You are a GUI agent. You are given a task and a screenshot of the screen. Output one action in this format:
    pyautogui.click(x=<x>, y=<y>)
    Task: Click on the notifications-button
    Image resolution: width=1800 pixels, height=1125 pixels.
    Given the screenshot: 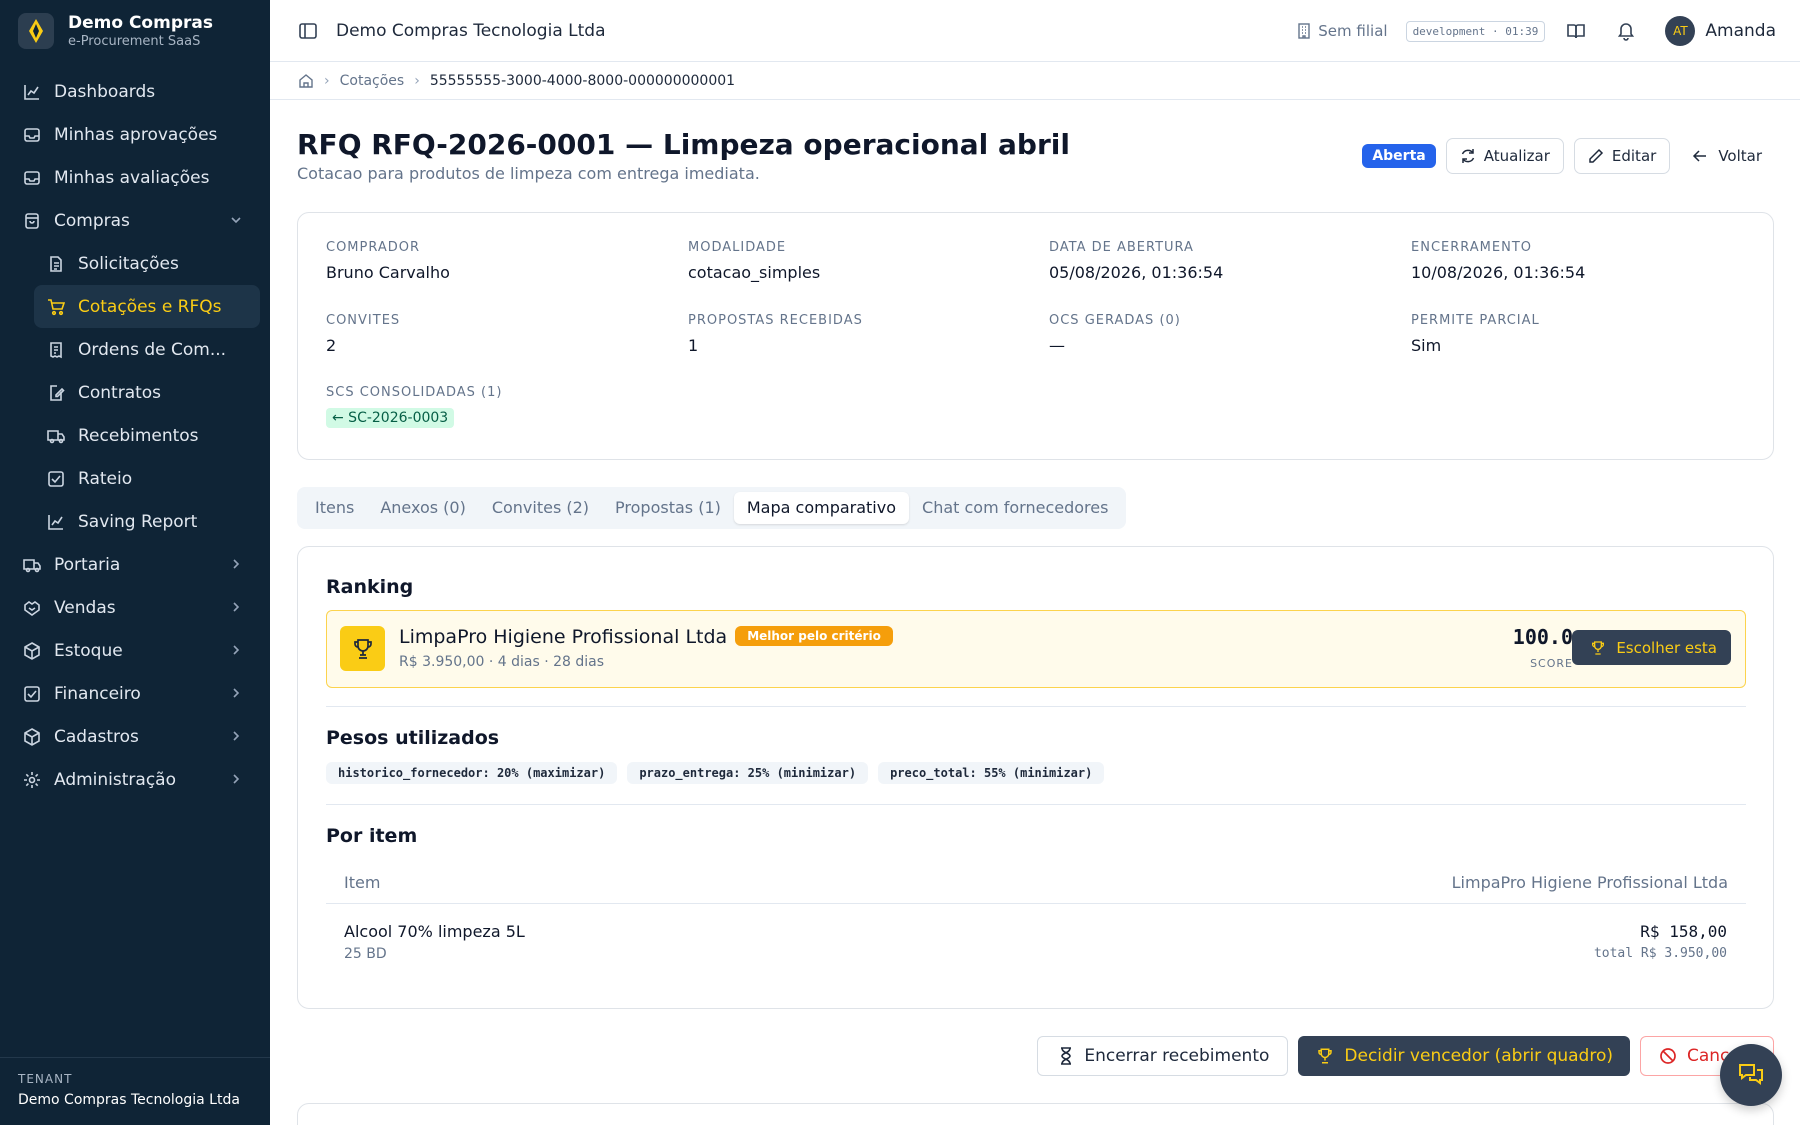 What is the action you would take?
    pyautogui.click(x=1626, y=31)
    